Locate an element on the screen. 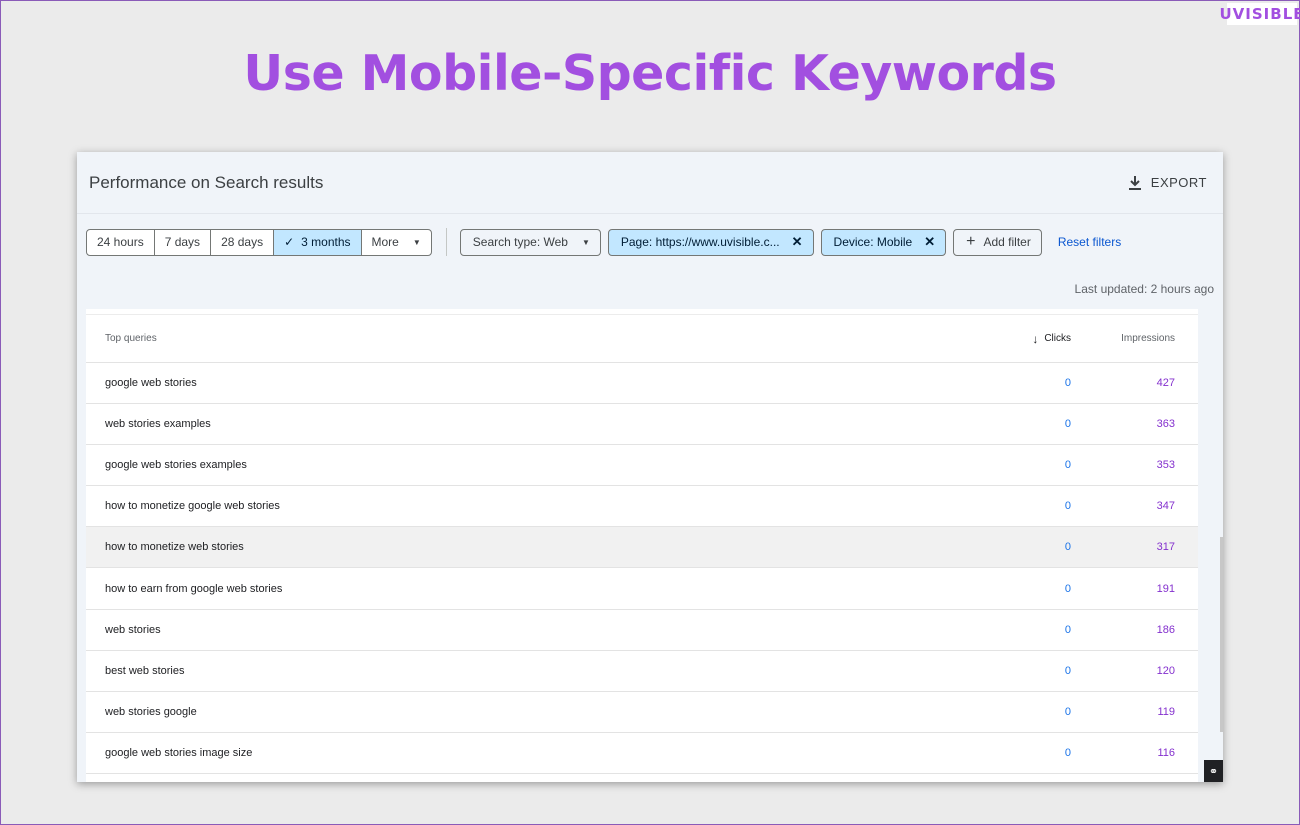  date-option-label: 28 days is located at coordinates (242, 242).